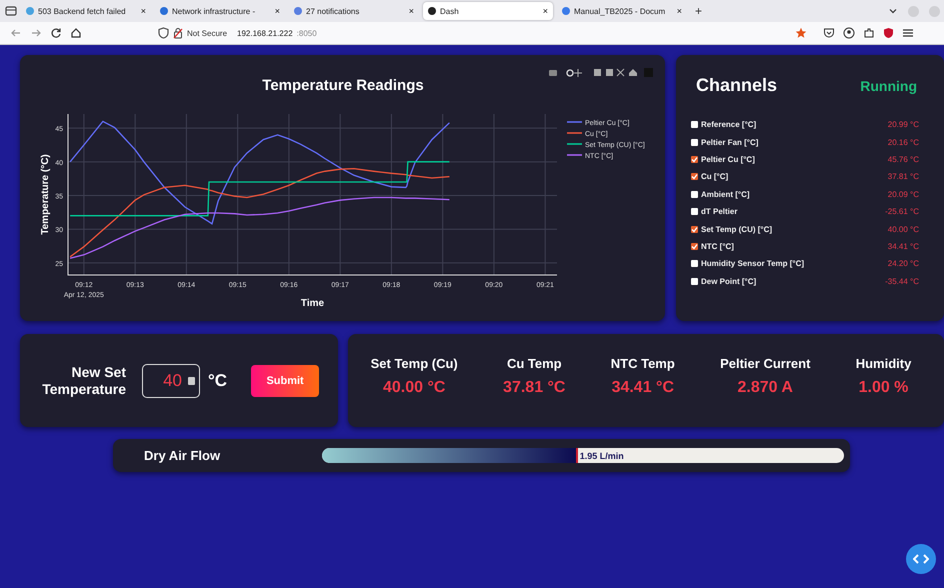 The image size is (944, 588). I want to click on chart-title: Temperature Readings, so click(343, 85).